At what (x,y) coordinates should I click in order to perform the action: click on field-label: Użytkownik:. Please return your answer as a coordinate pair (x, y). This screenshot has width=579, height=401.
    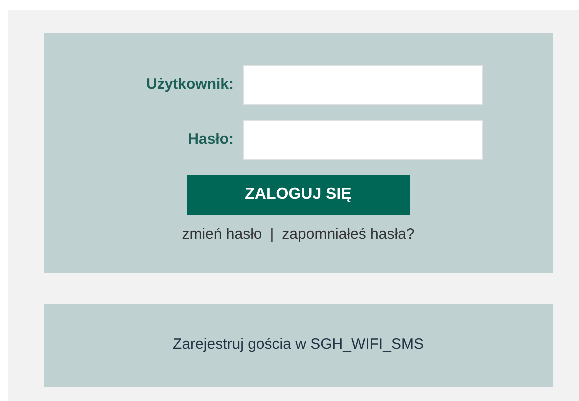
    Looking at the image, I should click on (189, 84).